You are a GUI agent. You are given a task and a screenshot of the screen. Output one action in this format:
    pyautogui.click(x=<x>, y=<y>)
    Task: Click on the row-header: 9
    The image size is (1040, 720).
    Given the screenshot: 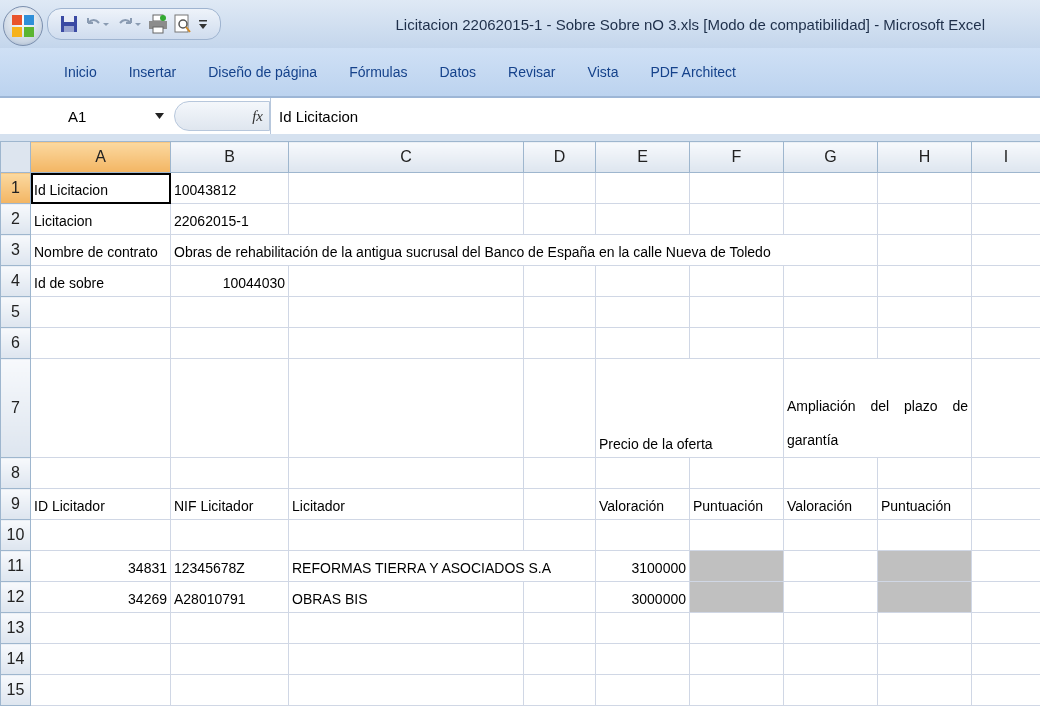 What is the action you would take?
    pyautogui.click(x=15, y=504)
    